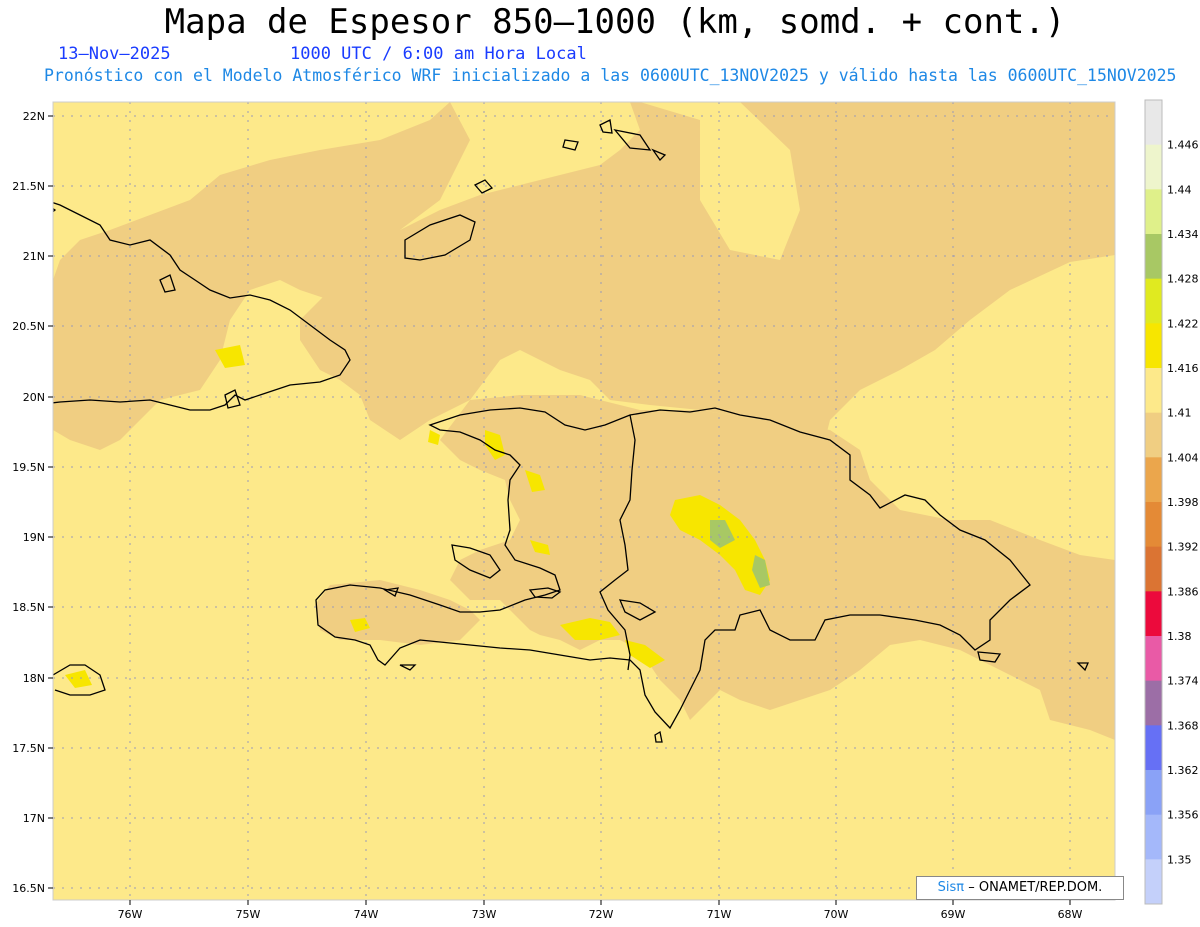 The image size is (1200, 927). I want to click on credit-text: – ONAMET/REP.DOM., so click(1035, 887).